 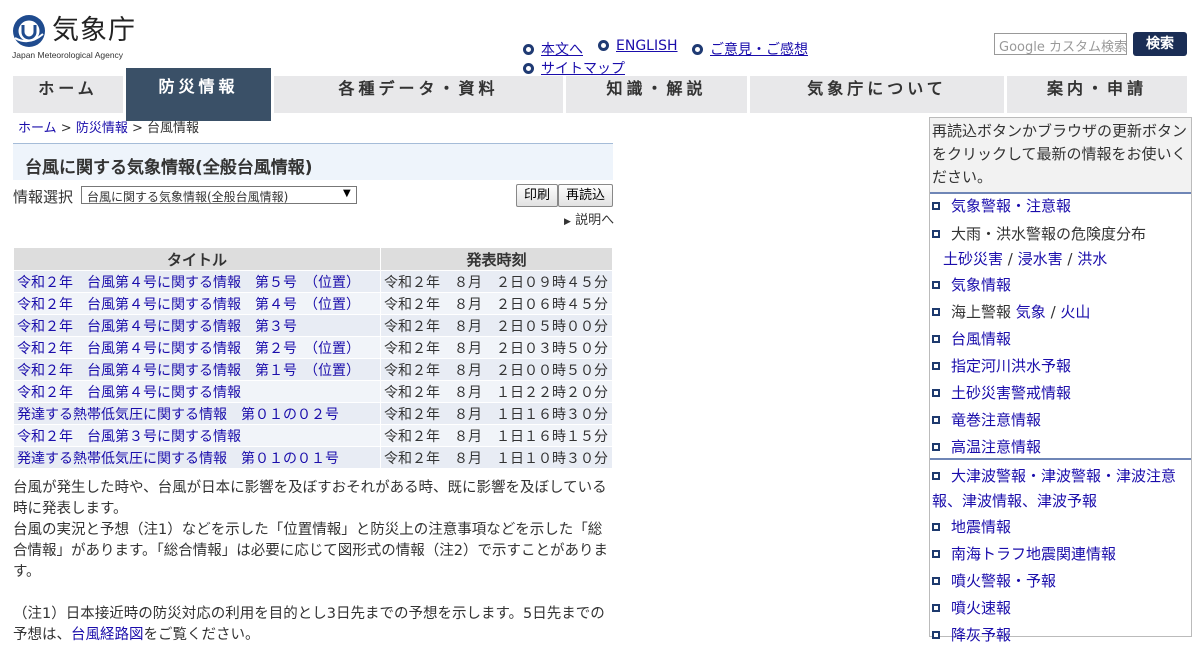 What do you see at coordinates (981, 608) in the screenshot?
I see `sidebar-link: 噴火速報` at bounding box center [981, 608].